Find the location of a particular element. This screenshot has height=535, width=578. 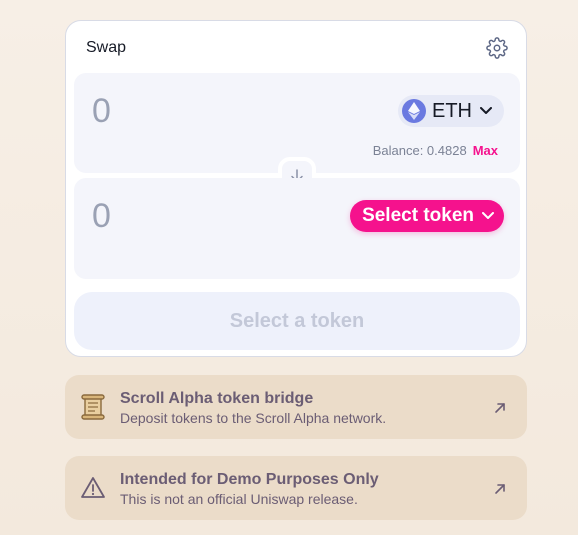

select-token-button: Select token is located at coordinates (427, 216).